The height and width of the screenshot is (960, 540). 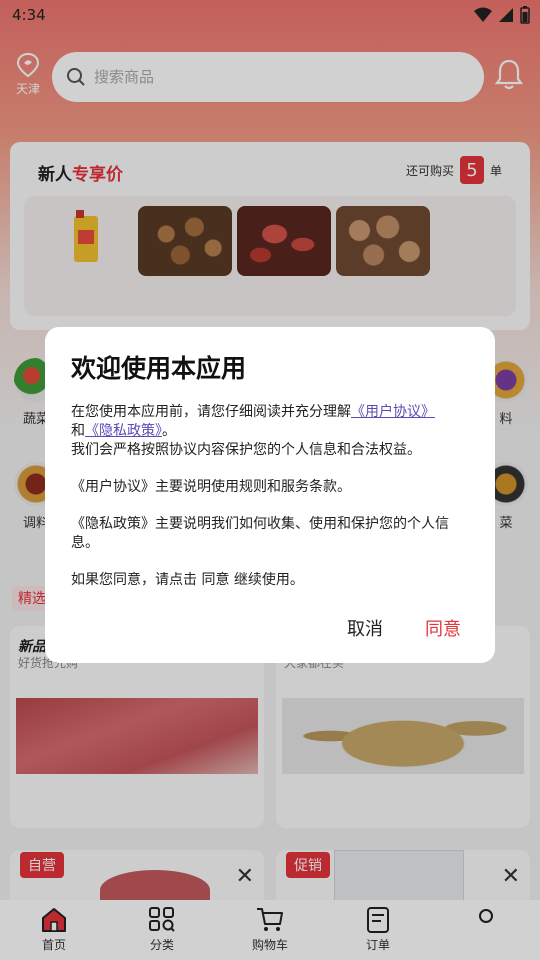 I want to click on cancel-button: 取消, so click(x=365, y=628).